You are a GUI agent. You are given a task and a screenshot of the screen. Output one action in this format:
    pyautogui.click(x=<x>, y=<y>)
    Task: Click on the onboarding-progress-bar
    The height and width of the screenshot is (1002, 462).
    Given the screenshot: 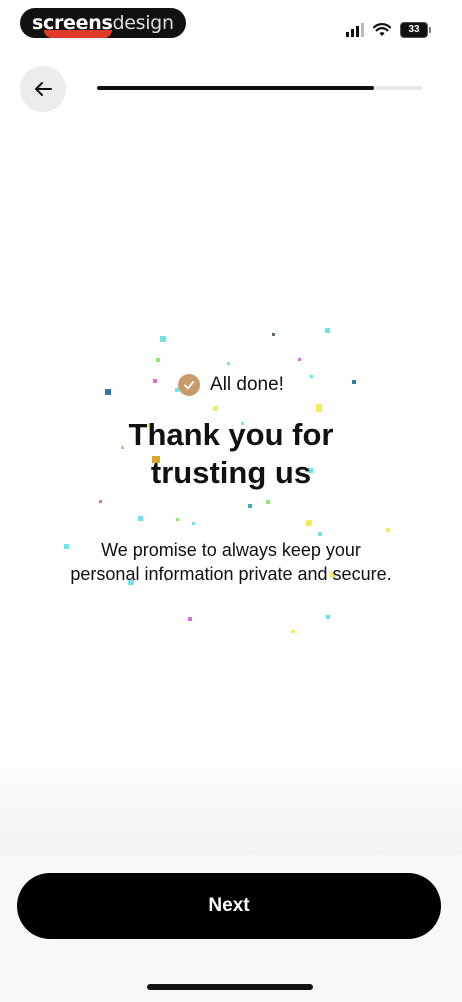 What is the action you would take?
    pyautogui.click(x=260, y=88)
    